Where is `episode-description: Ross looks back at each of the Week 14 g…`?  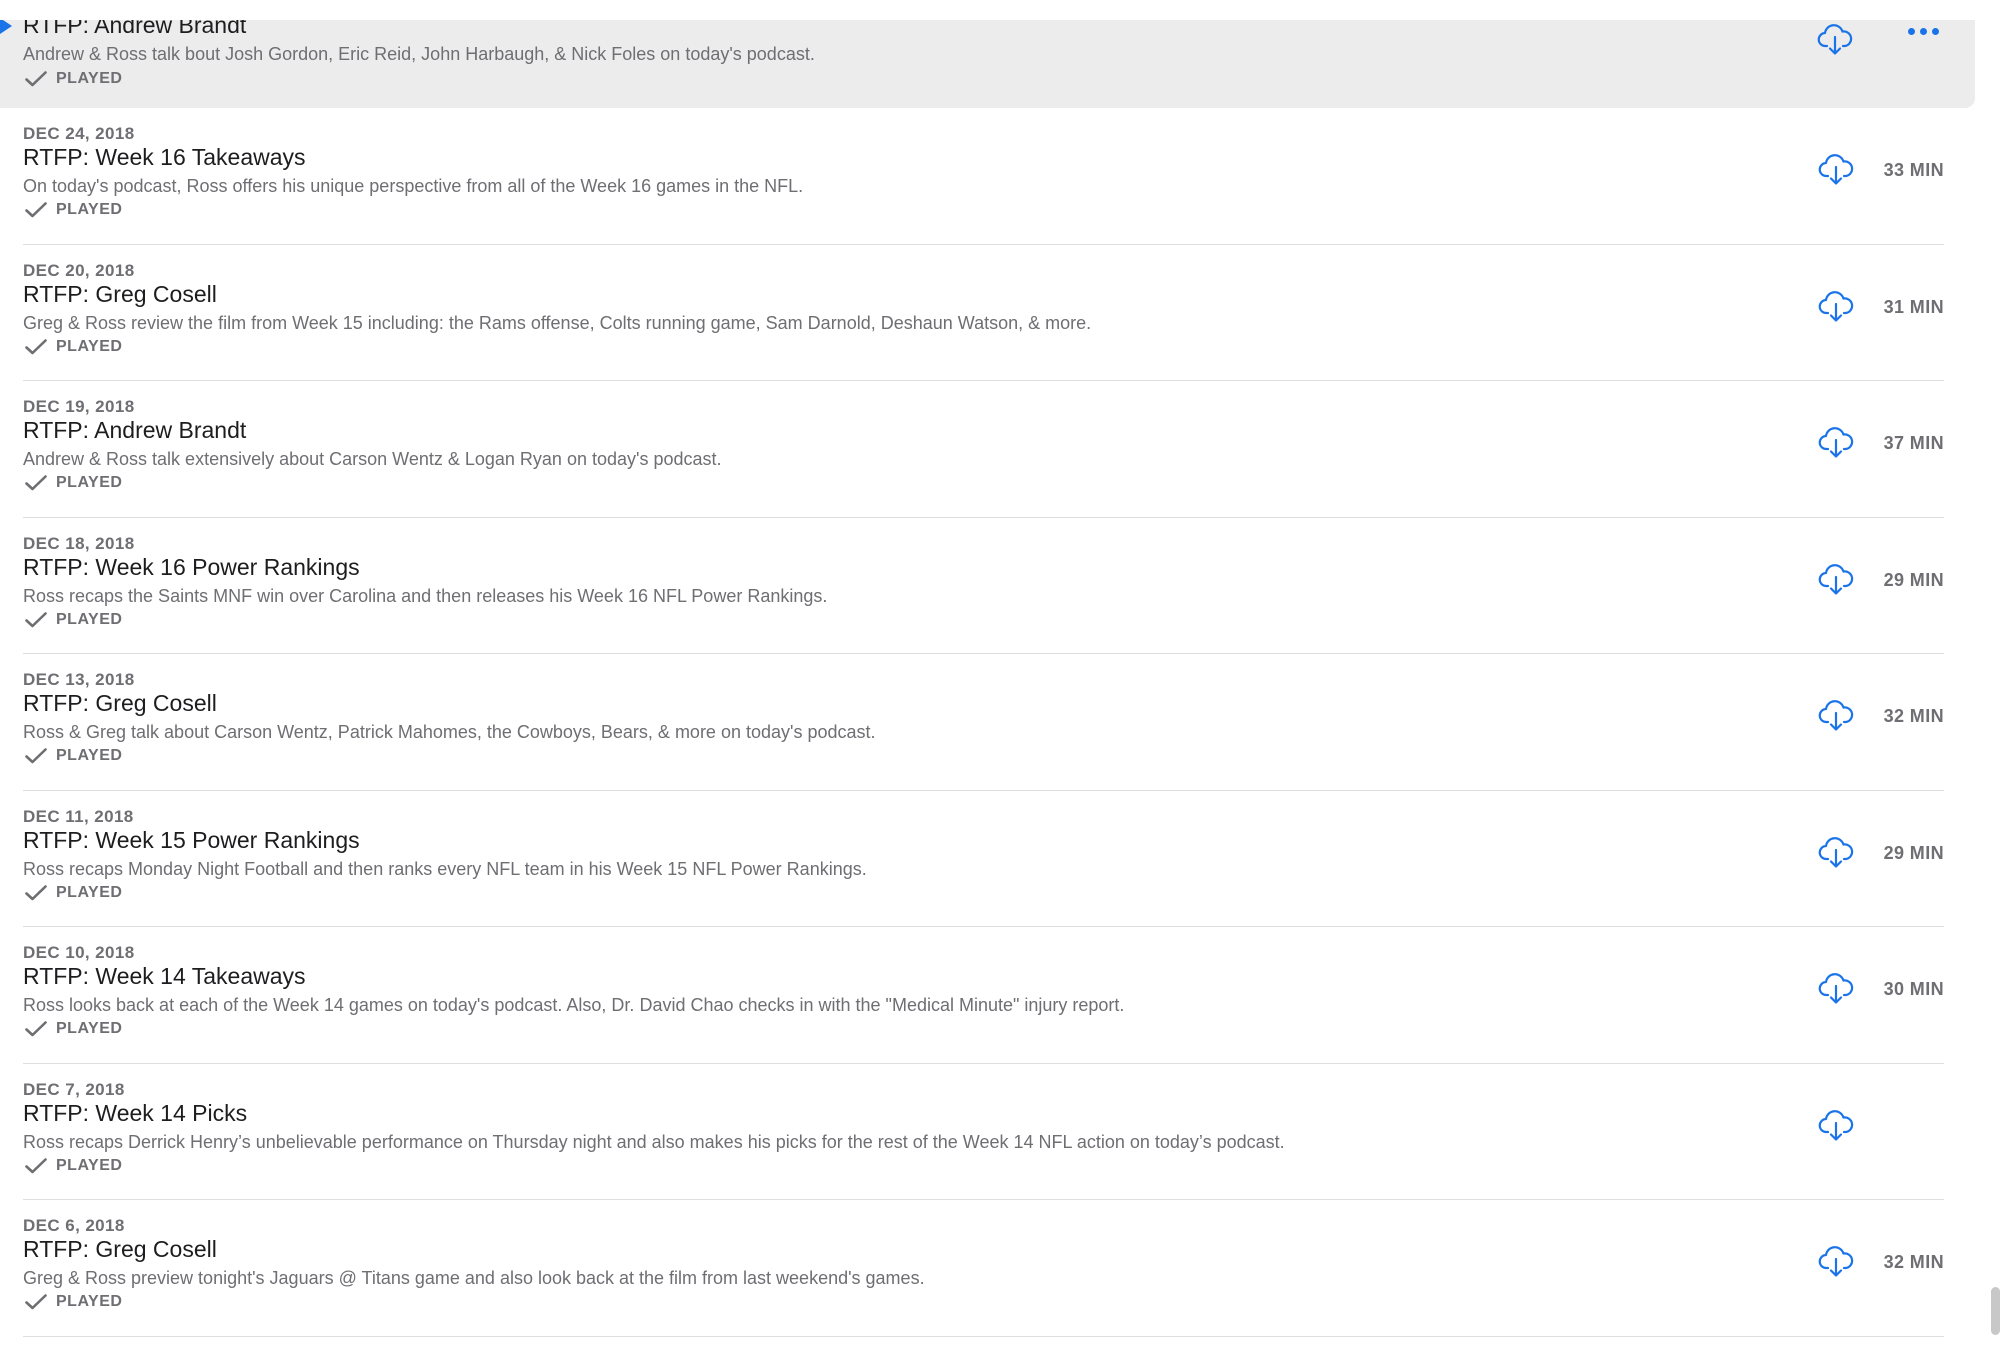 episode-description: Ross looks back at each of the Week 14 g… is located at coordinates (574, 1005).